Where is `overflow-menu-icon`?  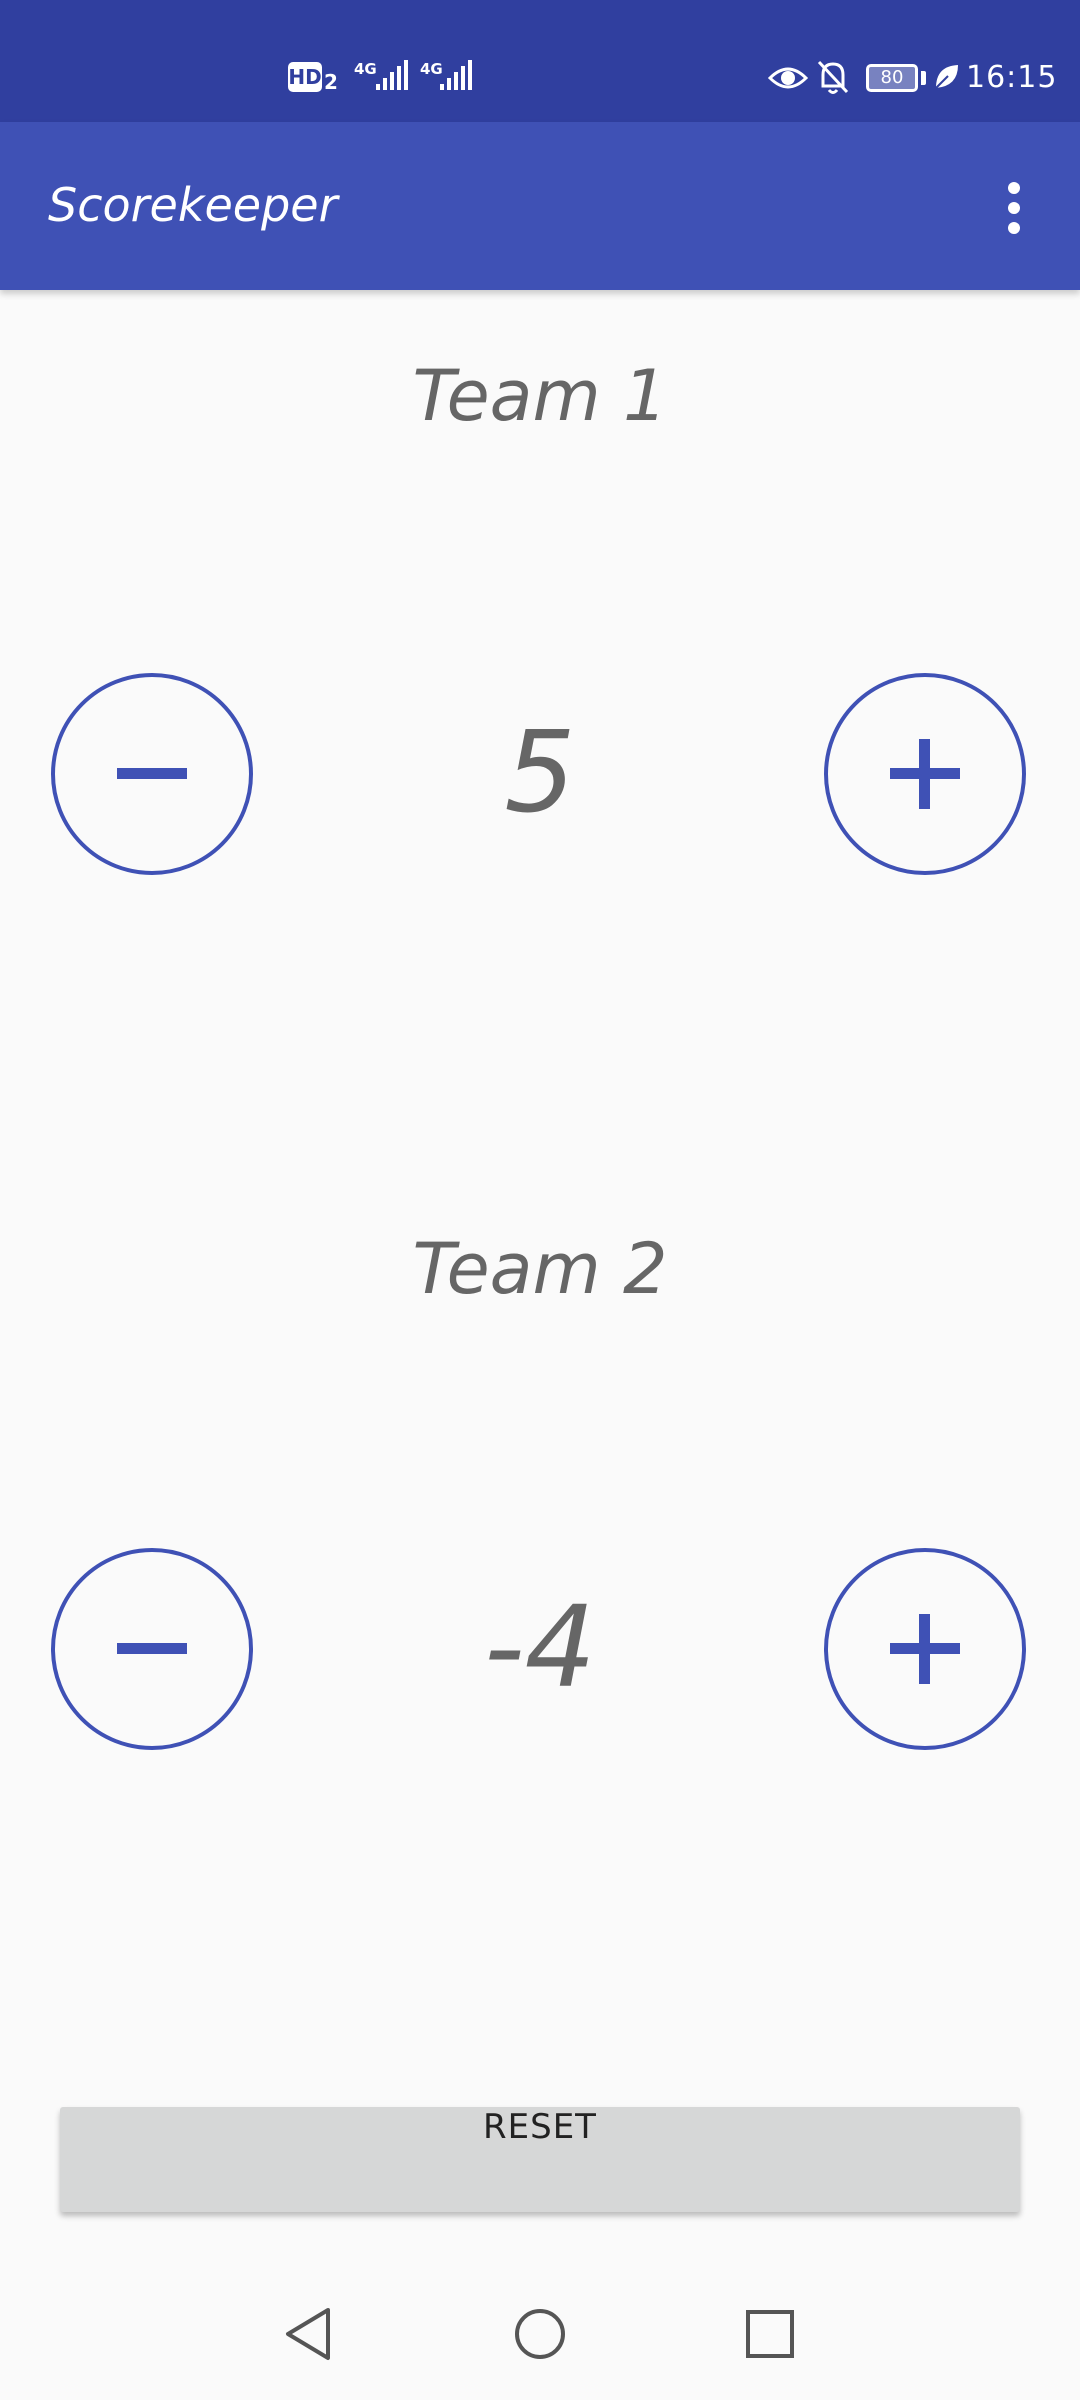
overflow-menu-icon is located at coordinates (1014, 208).